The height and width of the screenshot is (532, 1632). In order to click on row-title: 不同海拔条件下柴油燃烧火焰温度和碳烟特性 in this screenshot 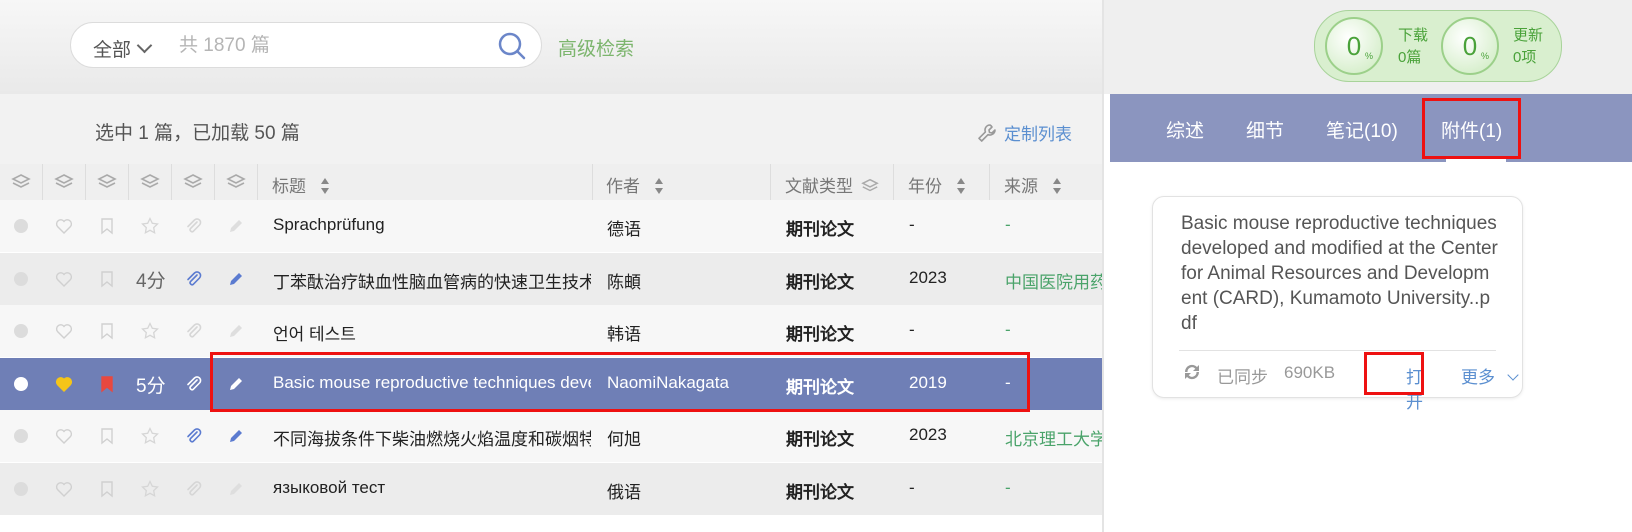, I will do `click(432, 437)`.